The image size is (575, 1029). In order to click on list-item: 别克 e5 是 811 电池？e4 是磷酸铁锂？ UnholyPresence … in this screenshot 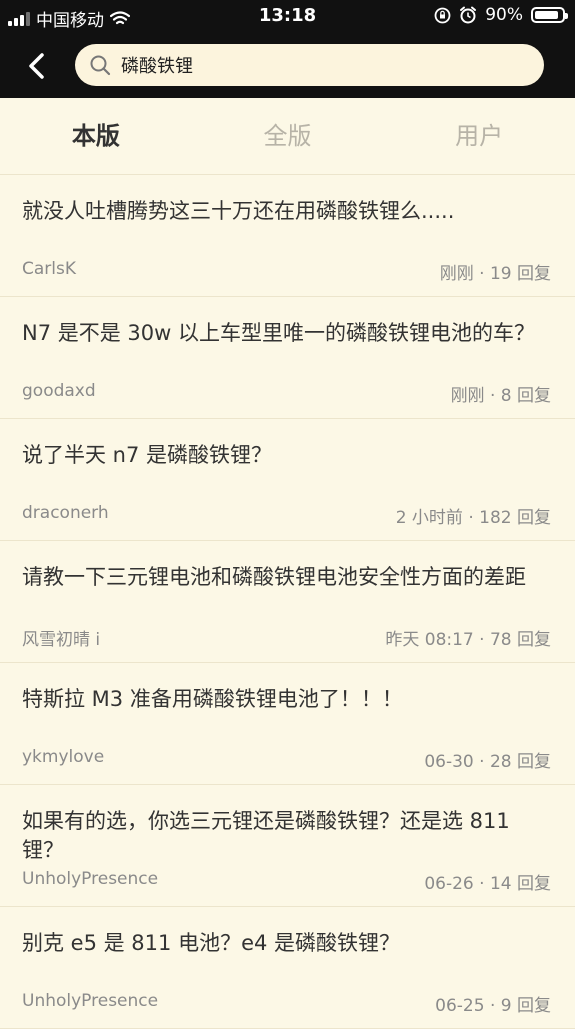, I will do `click(287, 968)`.